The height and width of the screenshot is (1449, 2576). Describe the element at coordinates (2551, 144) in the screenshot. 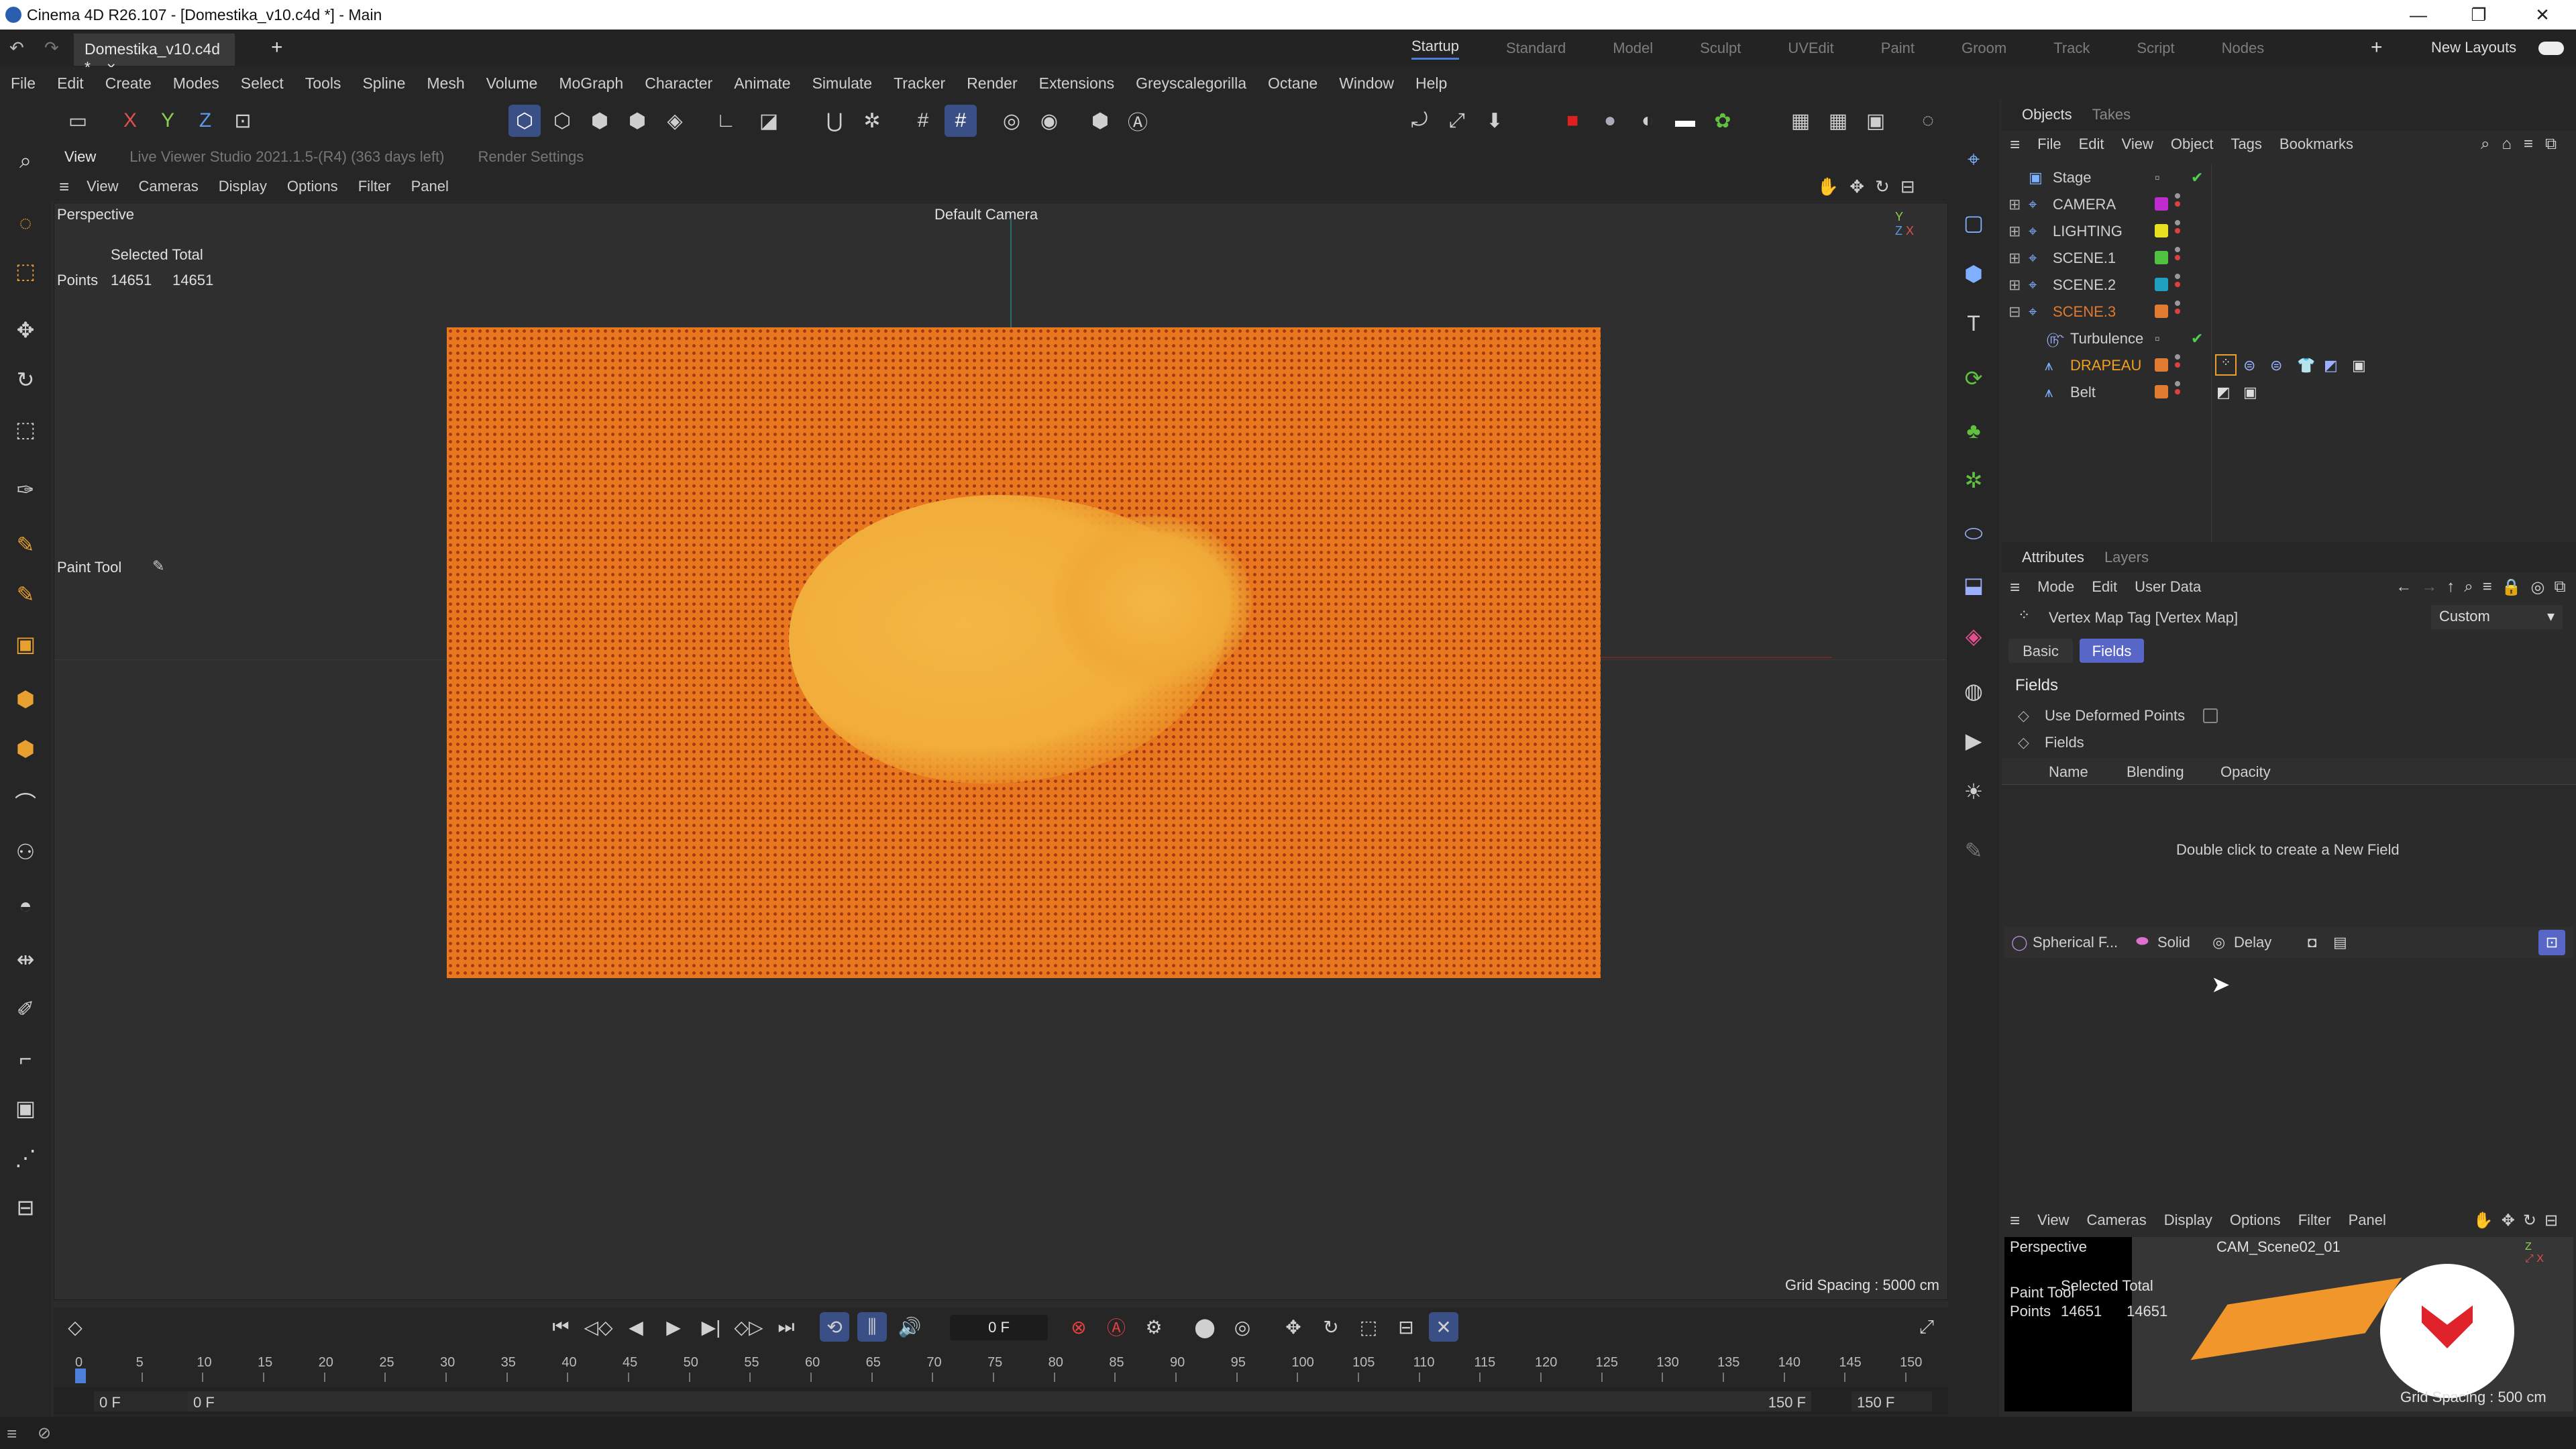

I see `new-window-icon: ⧉` at that location.